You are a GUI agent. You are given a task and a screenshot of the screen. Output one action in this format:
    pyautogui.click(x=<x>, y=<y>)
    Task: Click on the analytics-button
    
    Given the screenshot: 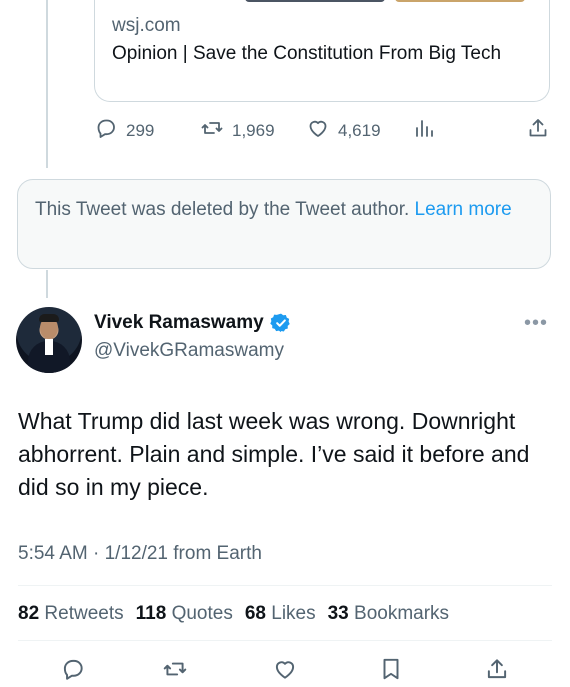 What is the action you would take?
    pyautogui.click(x=424, y=130)
    